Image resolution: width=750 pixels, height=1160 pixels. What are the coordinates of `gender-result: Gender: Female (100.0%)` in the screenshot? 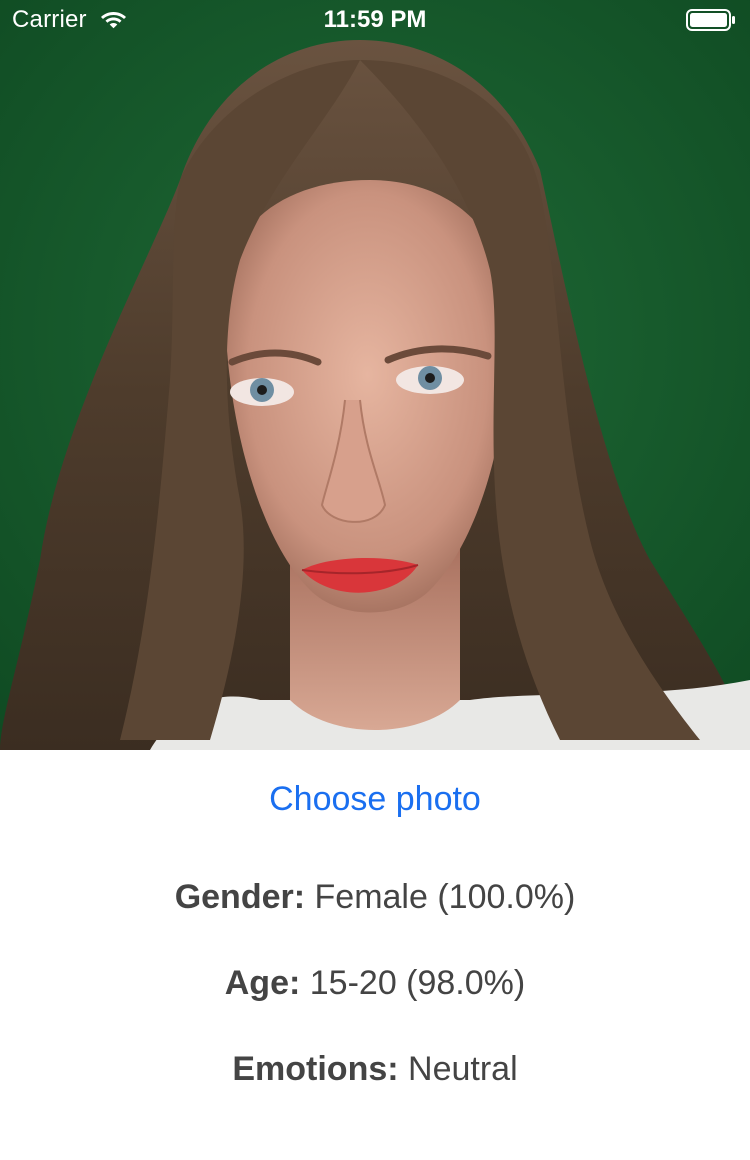 It's located at (375, 897).